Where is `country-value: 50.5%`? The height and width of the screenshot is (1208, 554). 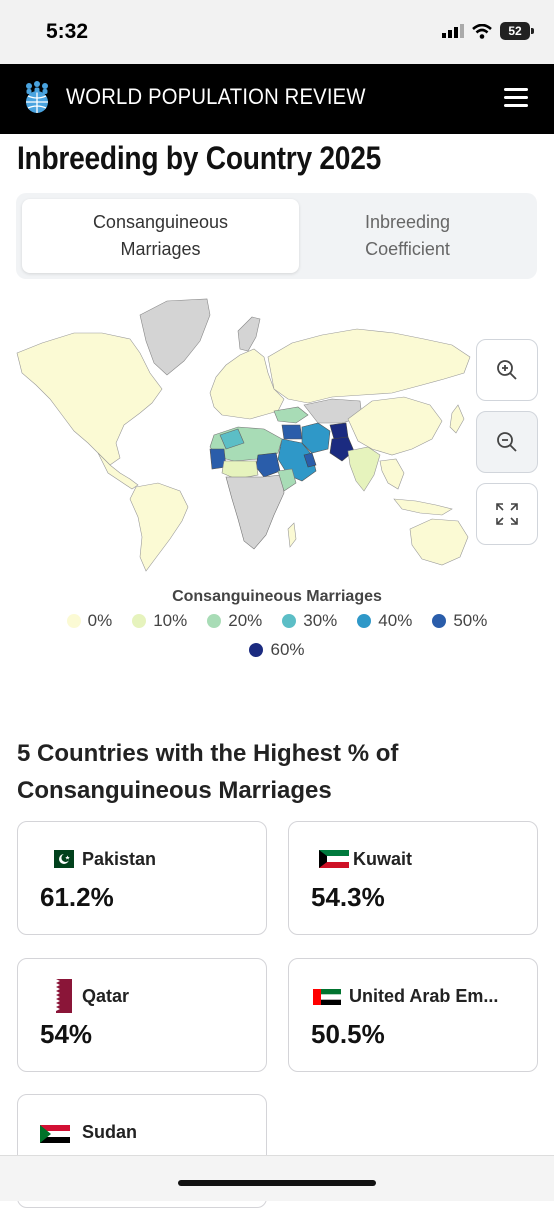 country-value: 50.5% is located at coordinates (348, 1034).